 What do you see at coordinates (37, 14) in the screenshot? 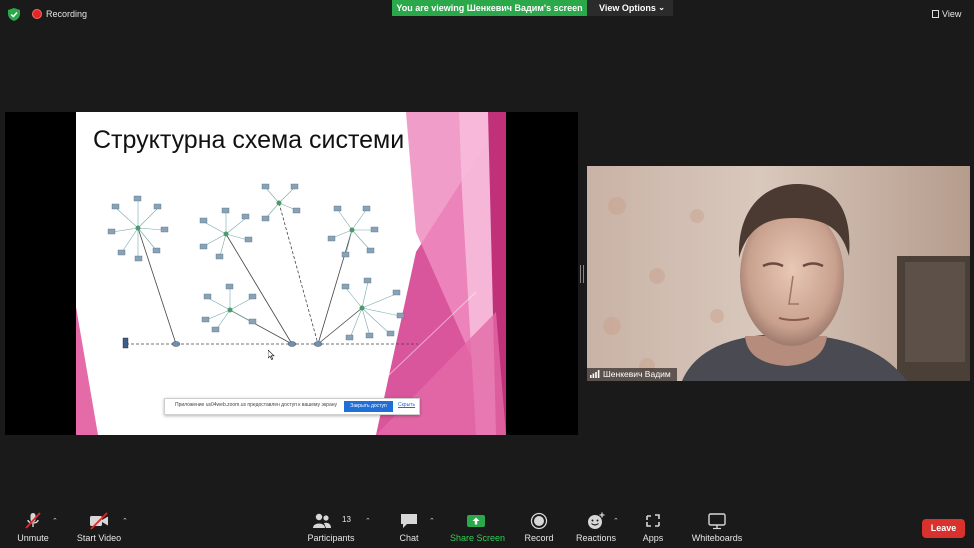
I see `recording-icon` at bounding box center [37, 14].